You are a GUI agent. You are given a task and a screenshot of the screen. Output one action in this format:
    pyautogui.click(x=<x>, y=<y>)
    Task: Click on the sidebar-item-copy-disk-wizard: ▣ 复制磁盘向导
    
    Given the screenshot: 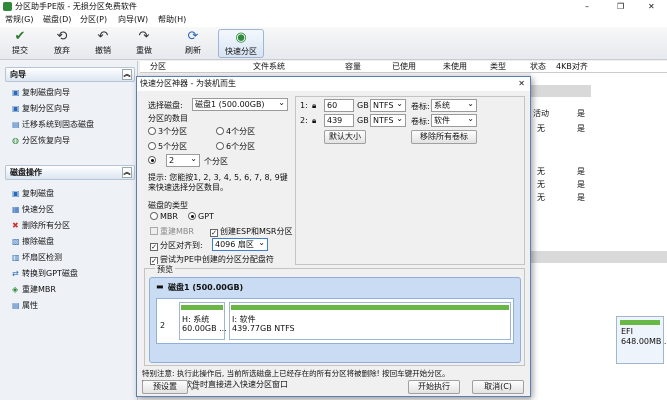 What is the action you would take?
    pyautogui.click(x=41, y=93)
    